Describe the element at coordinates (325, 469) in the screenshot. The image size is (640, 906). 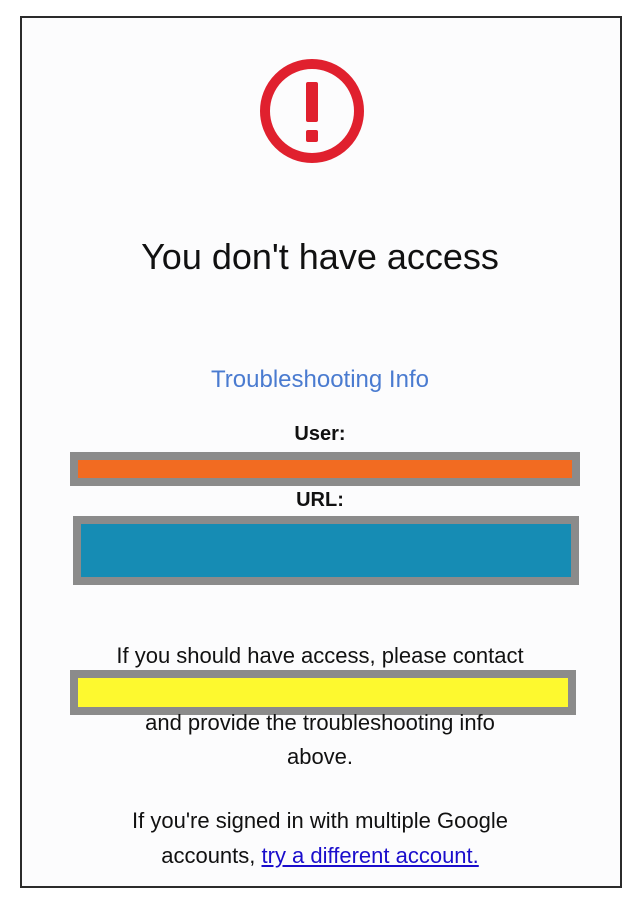
I see `redacted-user-value` at that location.